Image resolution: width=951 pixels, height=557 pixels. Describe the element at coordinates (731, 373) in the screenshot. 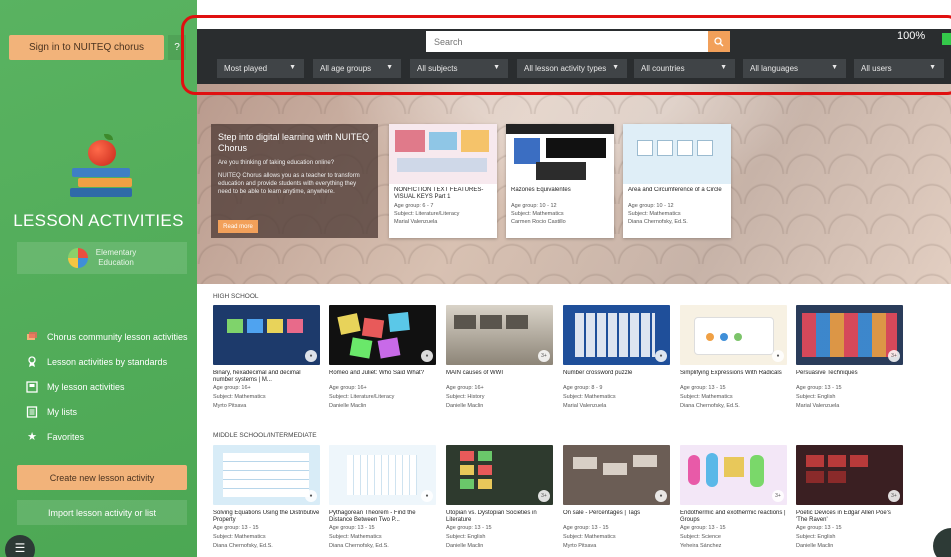

I see `card-title: Simplifying Expressions With Radicals` at that location.